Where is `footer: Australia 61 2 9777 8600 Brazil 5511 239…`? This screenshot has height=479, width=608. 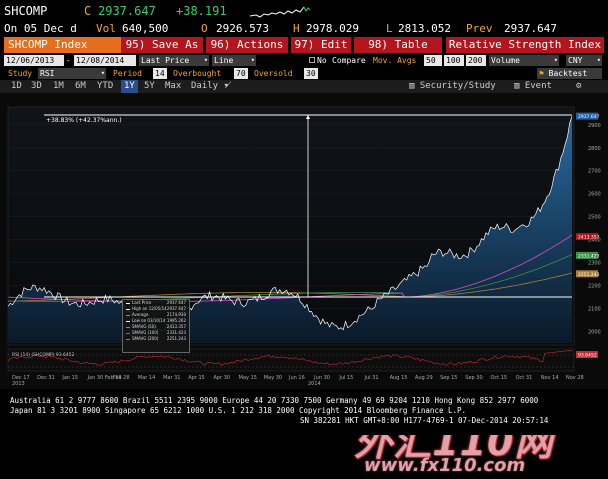 footer: Australia 61 2 9777 8600 Brazil 5511 239… is located at coordinates (304, 412).